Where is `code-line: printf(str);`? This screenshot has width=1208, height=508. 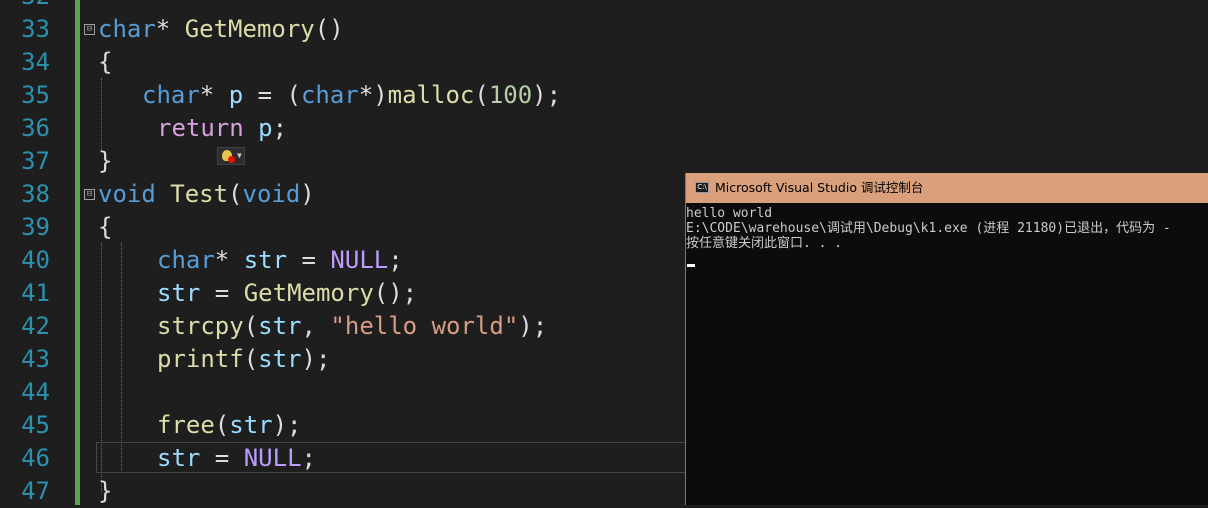 code-line: printf(str); is located at coordinates (243, 359).